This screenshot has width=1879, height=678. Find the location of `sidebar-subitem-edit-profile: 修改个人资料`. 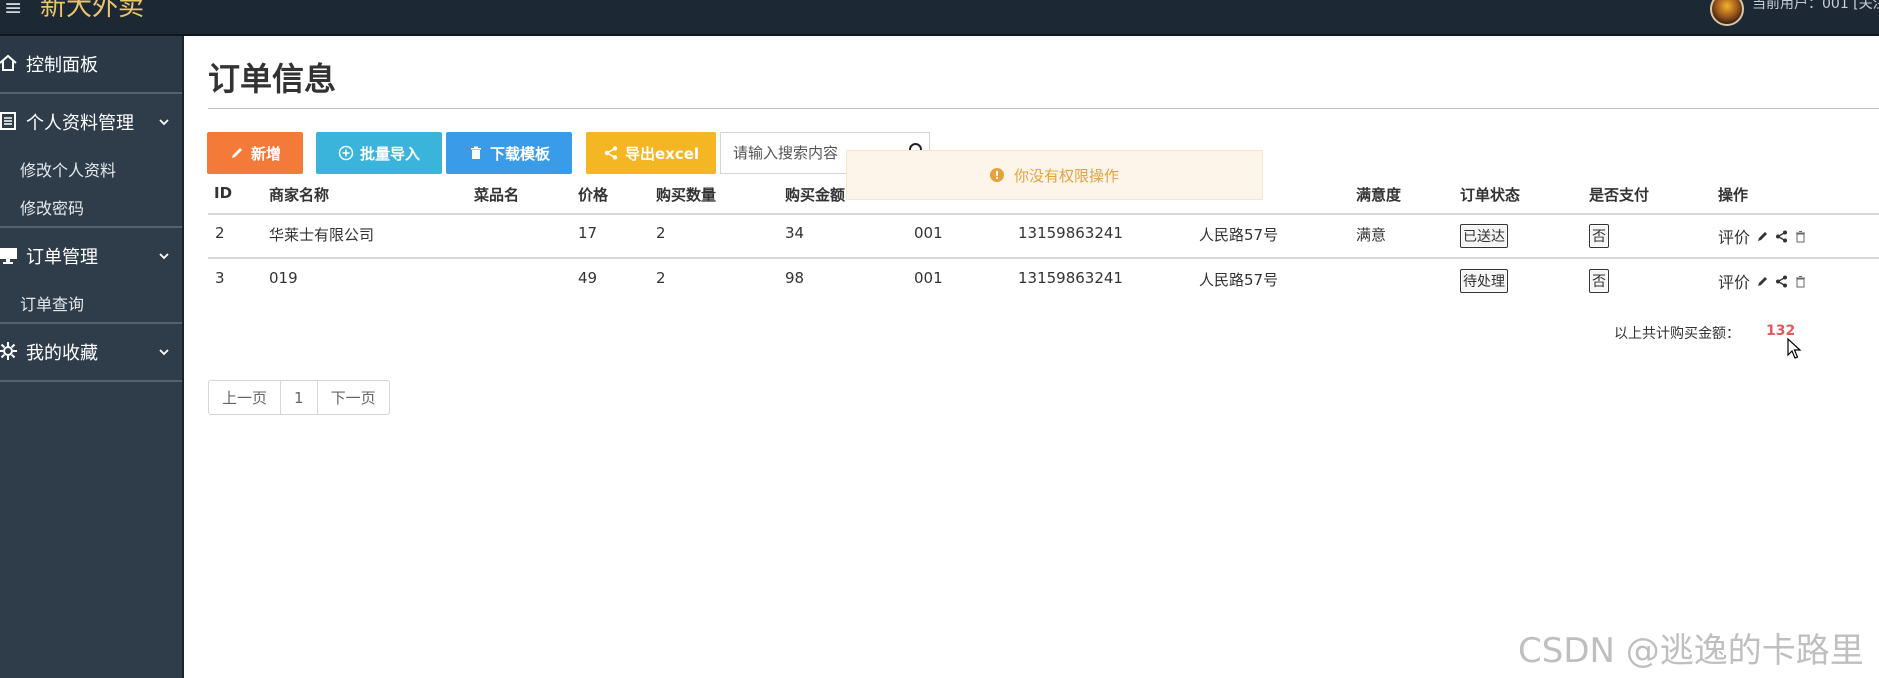

sidebar-subitem-edit-profile: 修改个人资料 is located at coordinates (91, 169).